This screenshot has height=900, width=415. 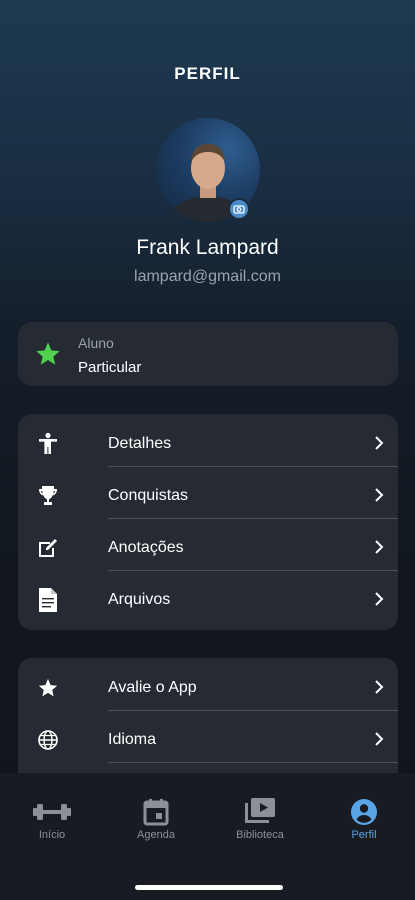 I want to click on menu-item-label: Arquivos, so click(x=139, y=599).